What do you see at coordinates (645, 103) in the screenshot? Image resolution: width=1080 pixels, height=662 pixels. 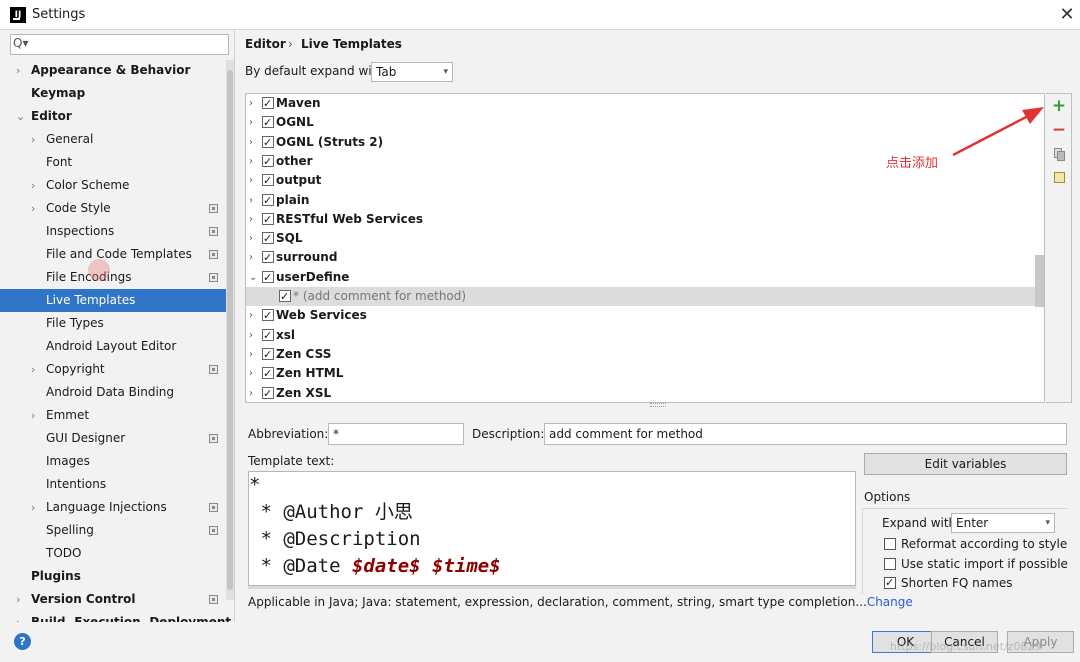 I see `template-group: ›Maven` at bounding box center [645, 103].